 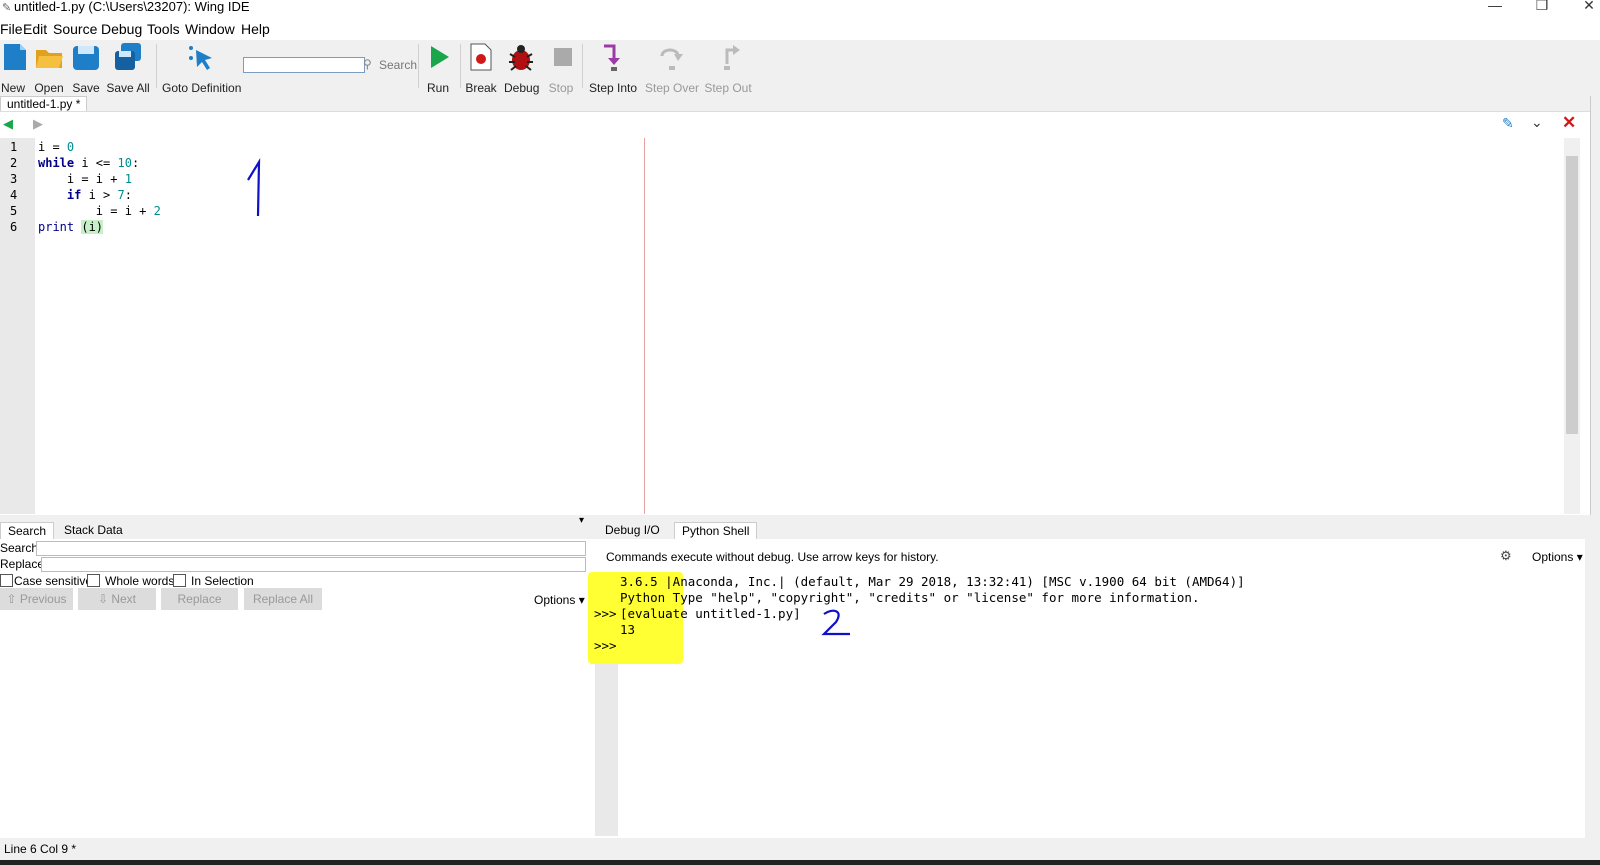 I want to click on in-selection-checkbox, so click(x=179, y=580).